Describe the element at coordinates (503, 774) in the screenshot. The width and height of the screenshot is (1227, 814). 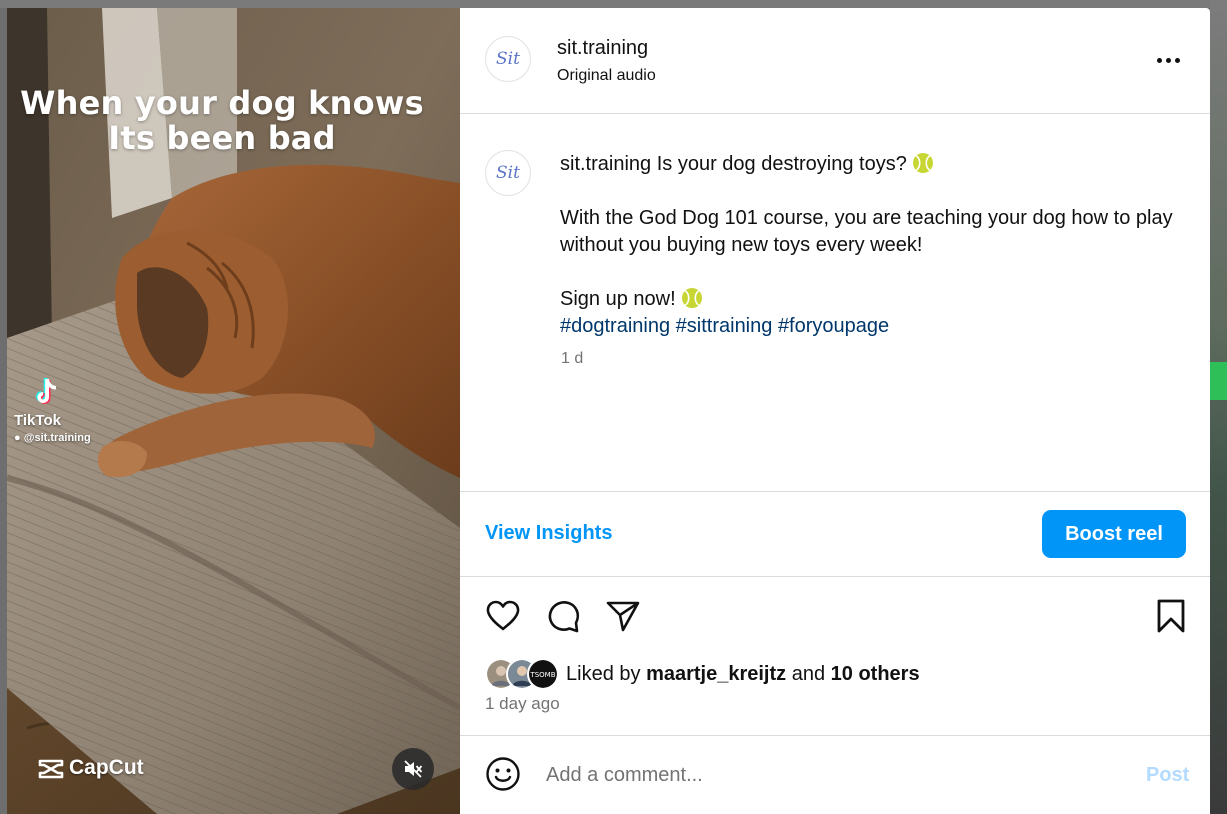
I see `emoji-icon` at that location.